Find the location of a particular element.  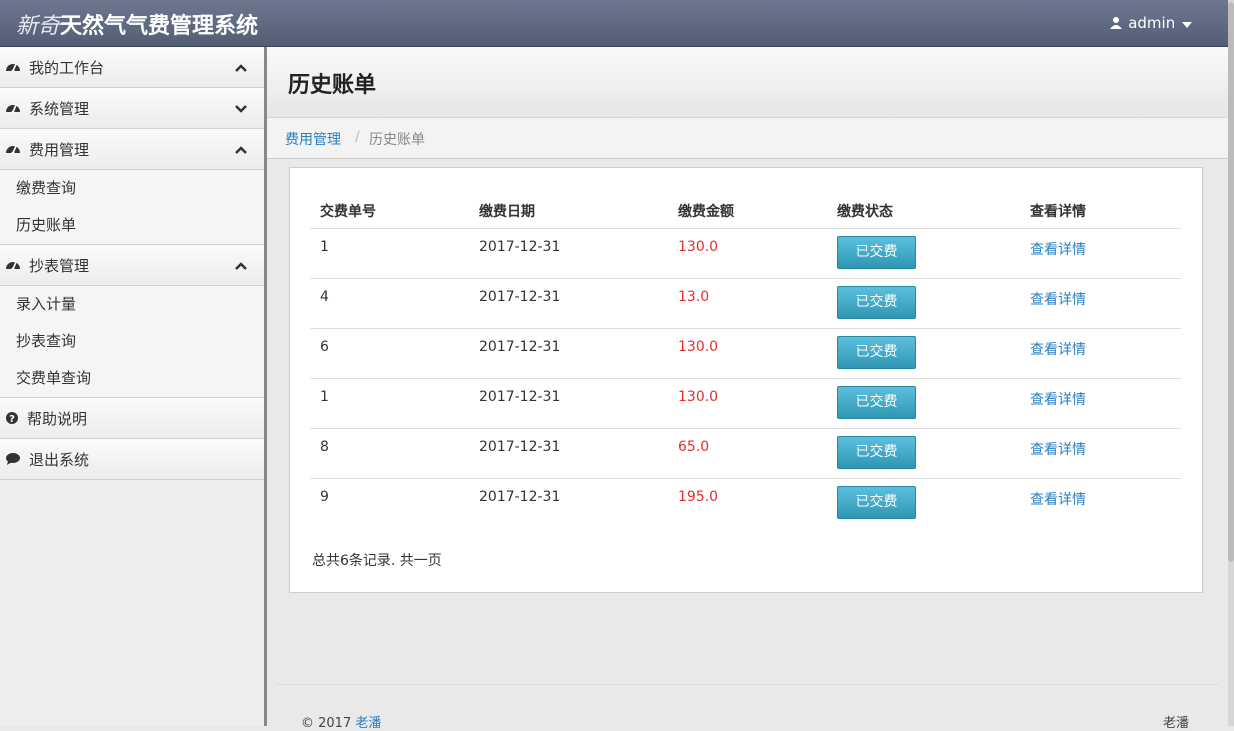

sidebar-group-label: 抄表管理 is located at coordinates (59, 266).